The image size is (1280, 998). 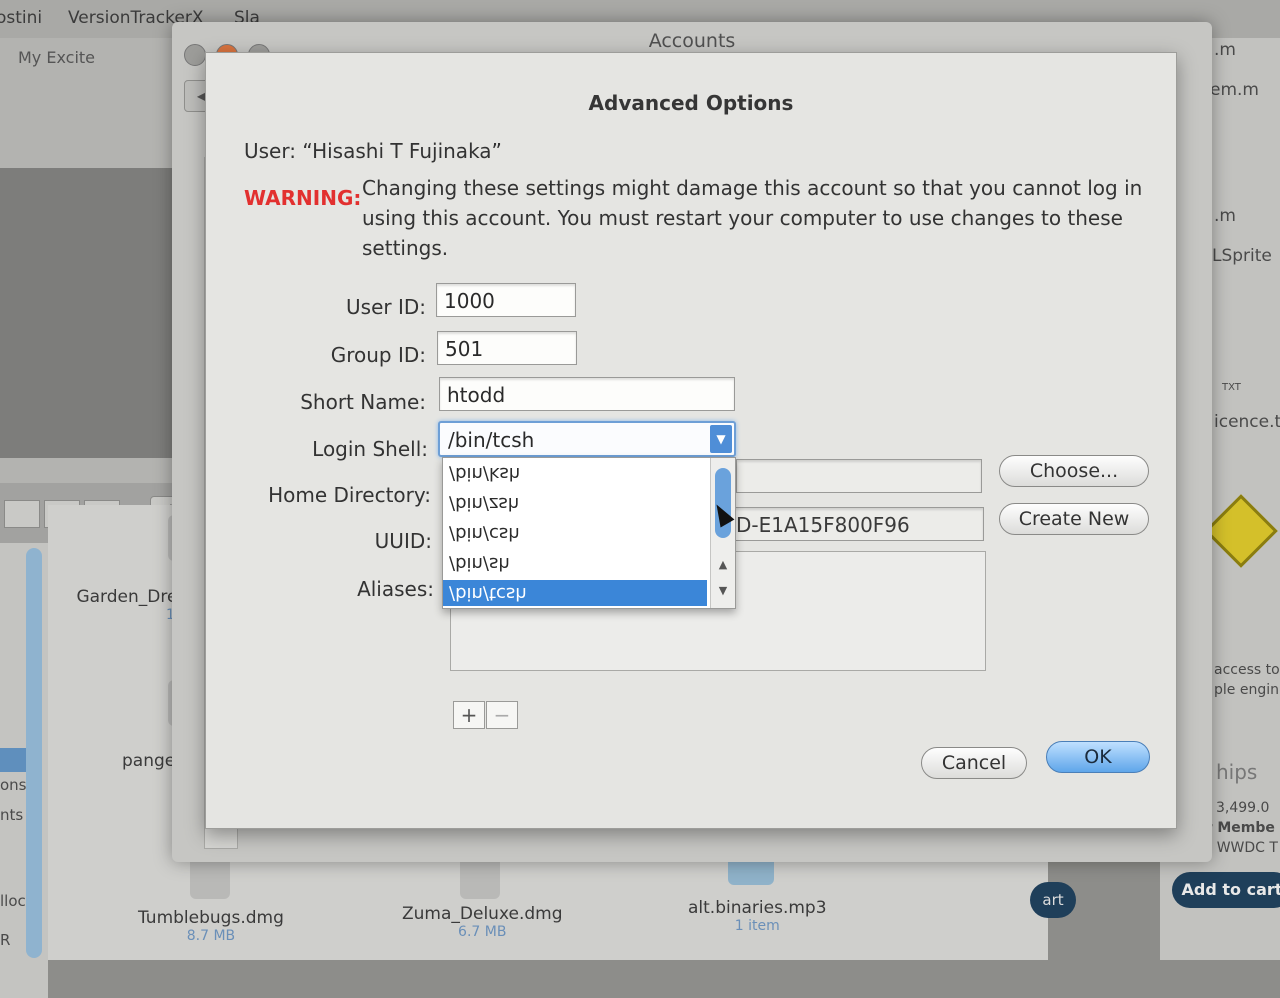 I want to click on window-content-dark, so click(x=90, y=313).